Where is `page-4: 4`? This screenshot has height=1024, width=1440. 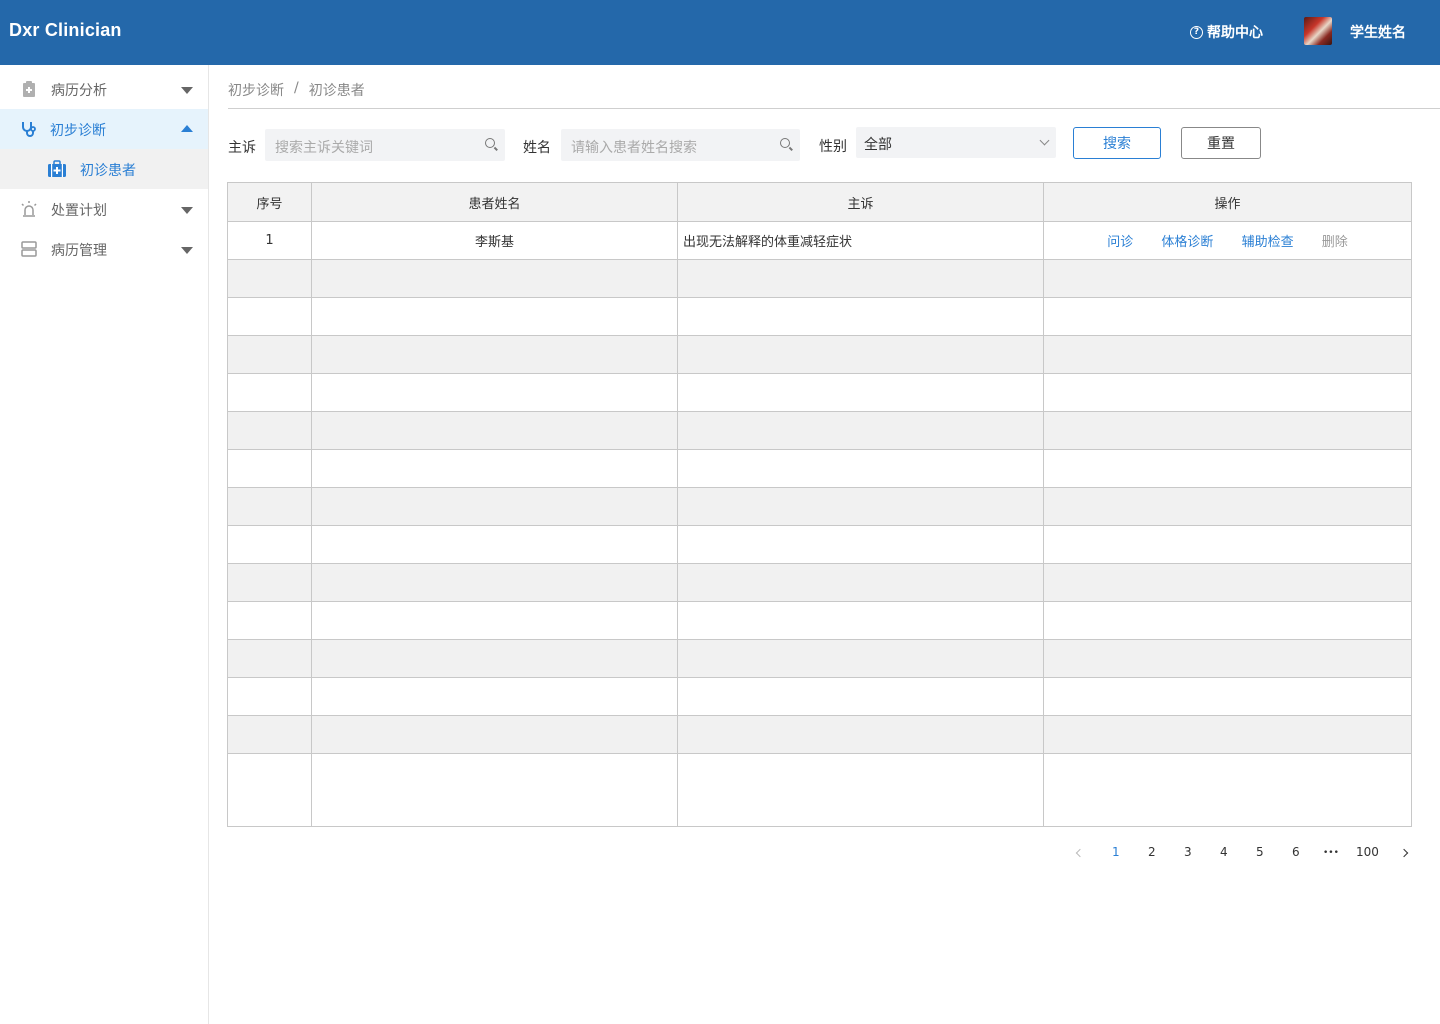
page-4: 4 is located at coordinates (1224, 852).